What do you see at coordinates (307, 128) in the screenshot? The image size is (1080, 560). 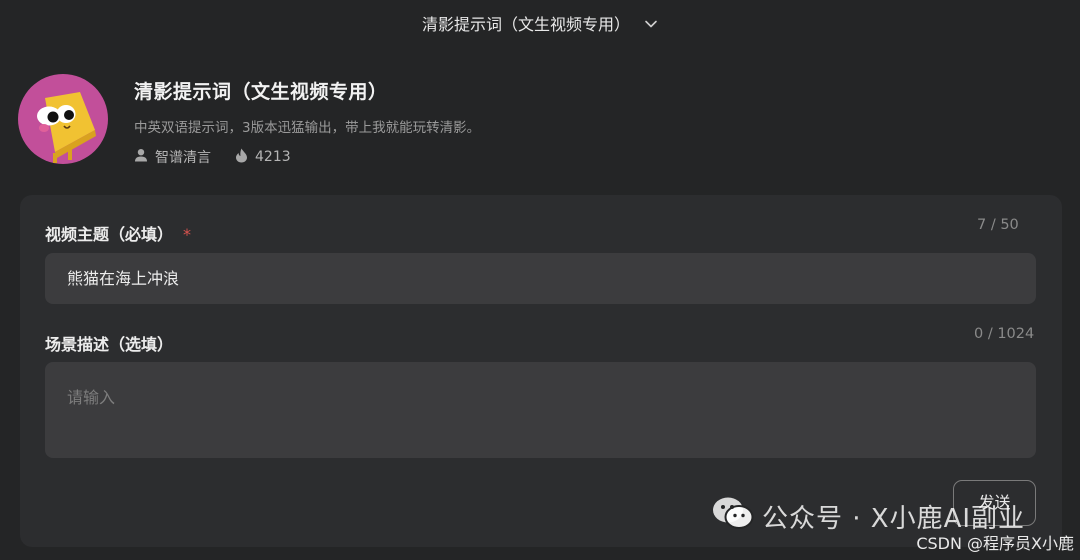 I see `agent-description: 中英双语提示词，3版本迅猛输出，带上我就能玩转清影。` at bounding box center [307, 128].